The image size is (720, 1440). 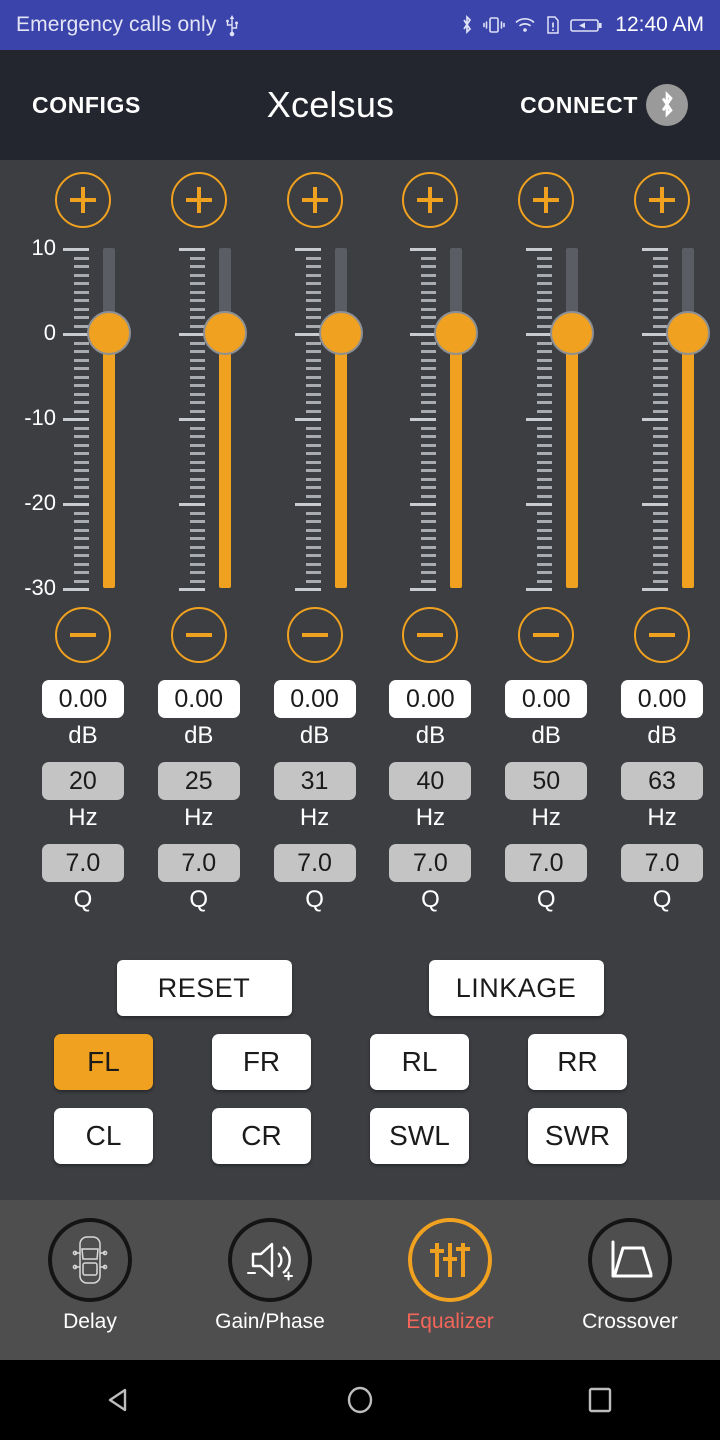 What do you see at coordinates (430, 699) in the screenshot?
I see `band-4-gain-field: 0.00` at bounding box center [430, 699].